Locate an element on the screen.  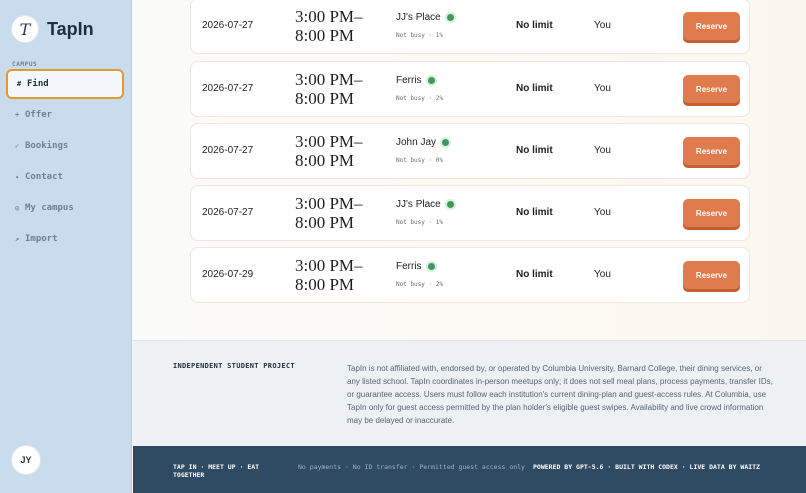
sparkle-icon: ✦ is located at coordinates (17, 177).